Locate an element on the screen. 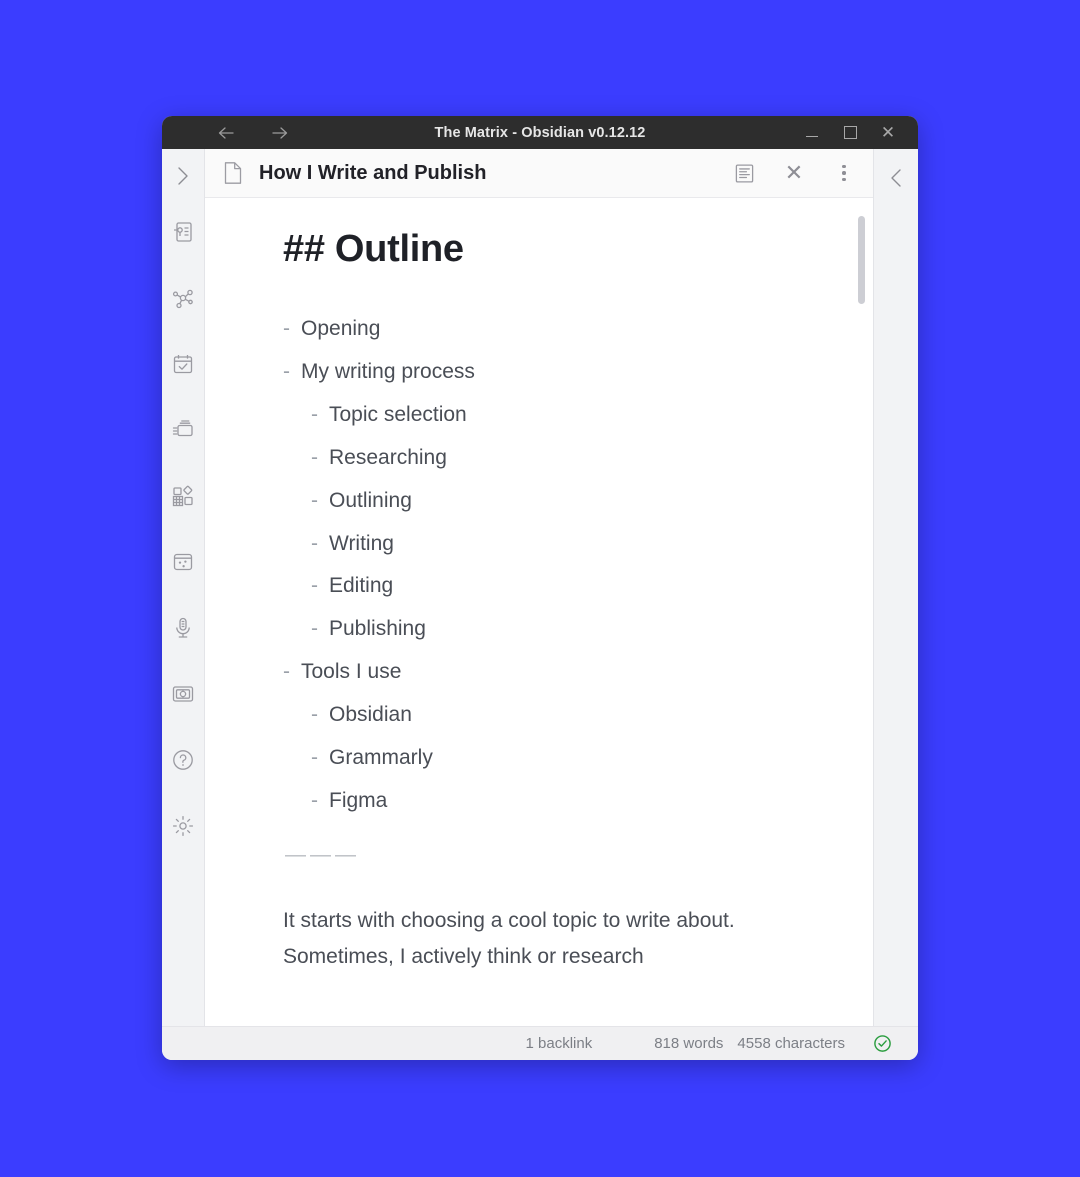 This screenshot has height=1177, width=1080. forward-arrow-icon is located at coordinates (280, 133).